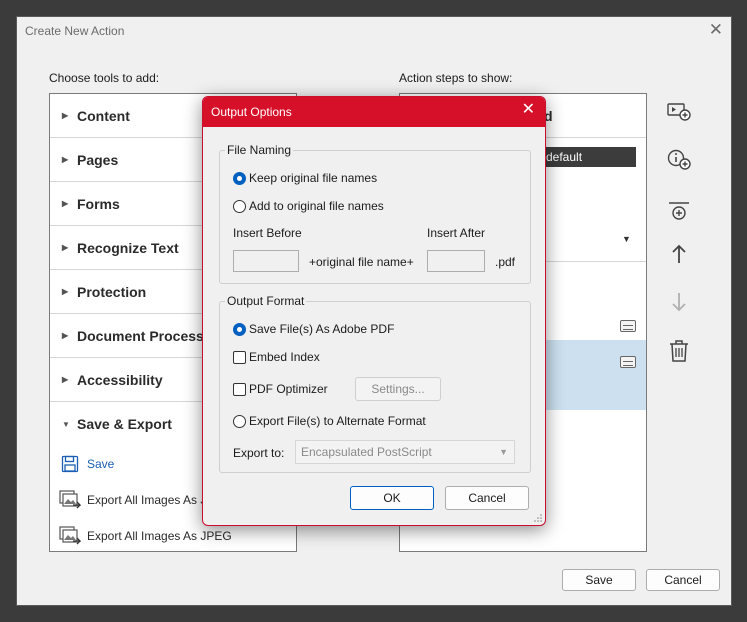 This screenshot has width=747, height=622. Describe the element at coordinates (280, 389) in the screenshot. I see `pdf-optimizer-checkbox: PDF Optimizer` at that location.